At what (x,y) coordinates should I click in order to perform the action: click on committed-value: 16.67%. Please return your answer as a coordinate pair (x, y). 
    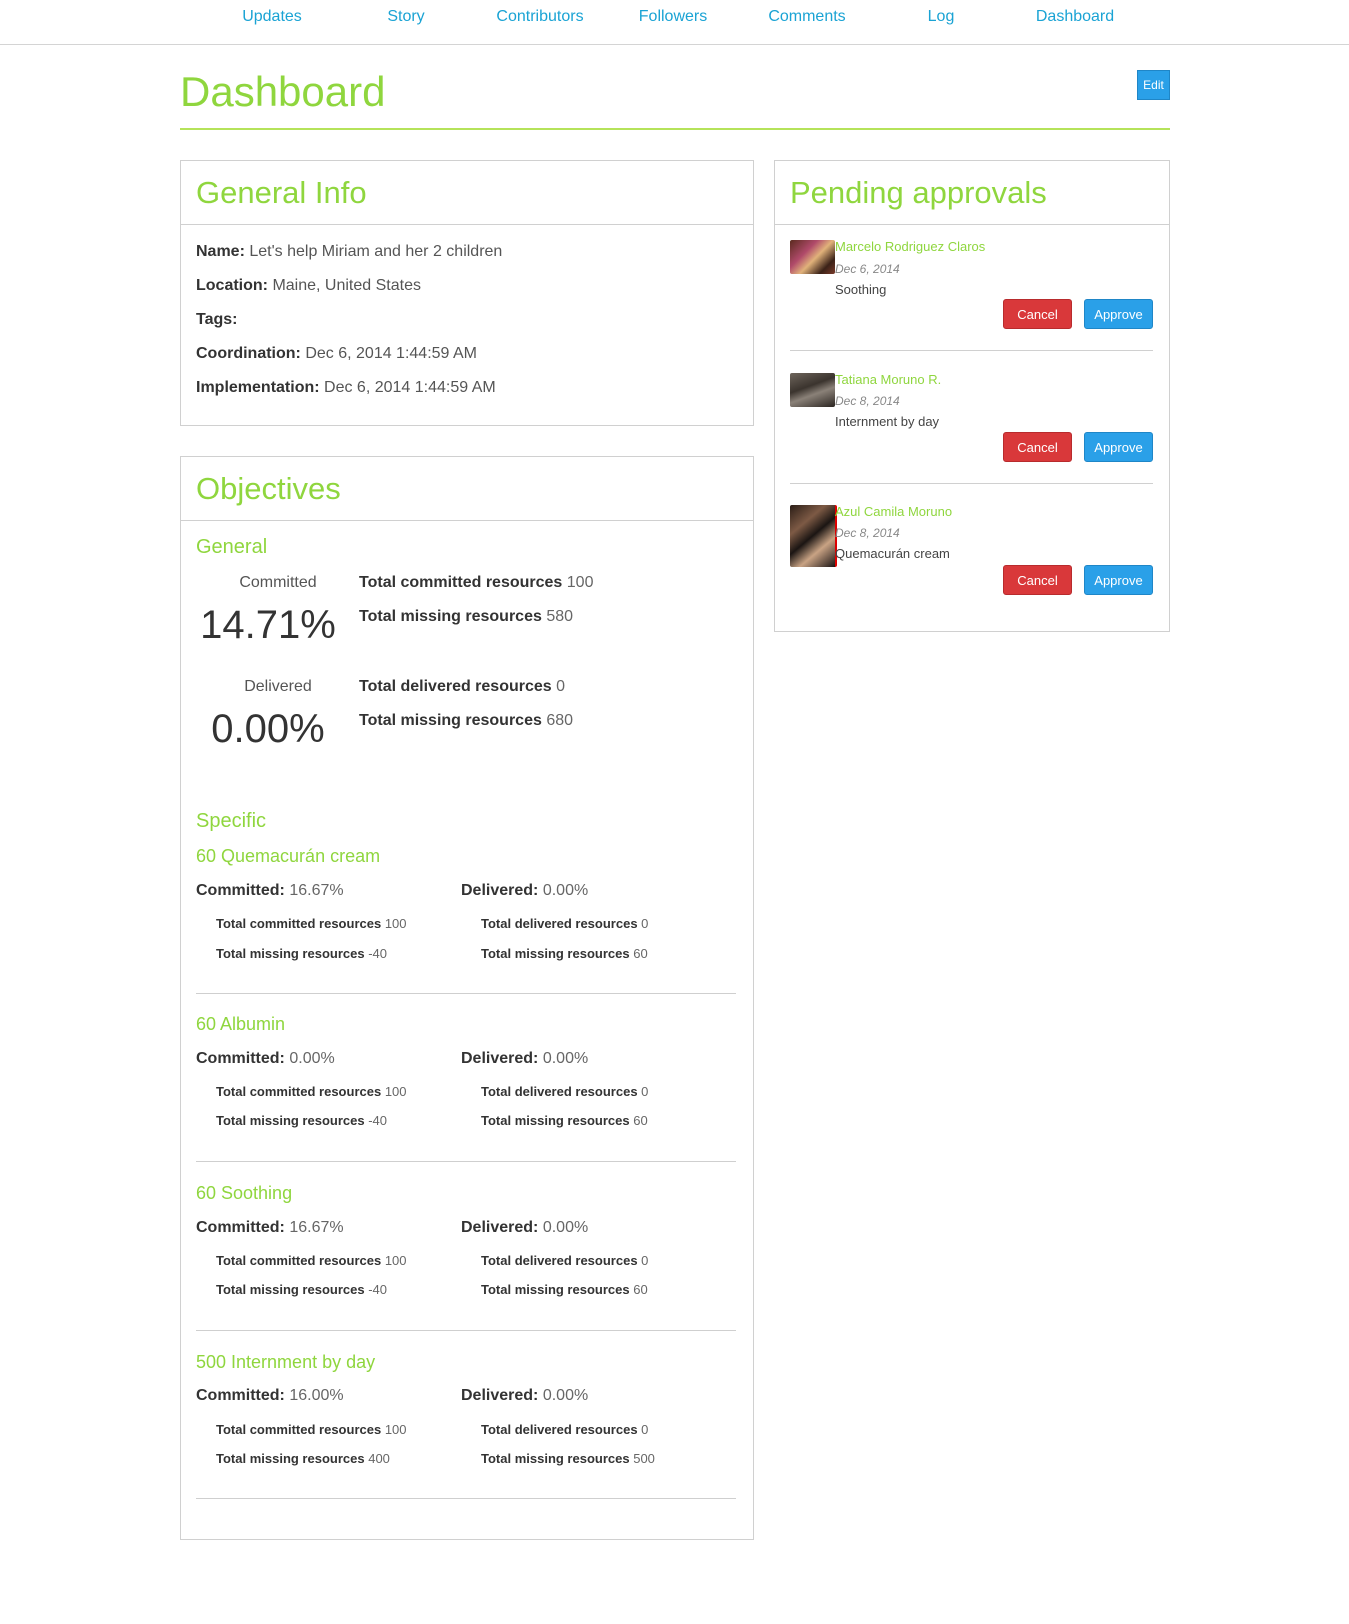
    Looking at the image, I should click on (316, 890).